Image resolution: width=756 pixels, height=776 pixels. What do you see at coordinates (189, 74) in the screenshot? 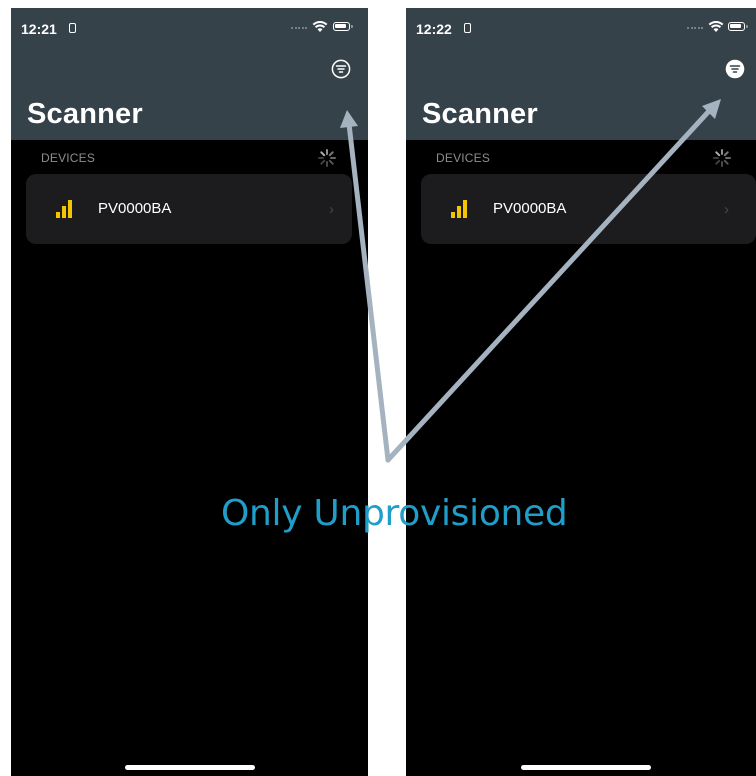
I see `navigation-bar: 12:21 Scanner` at bounding box center [189, 74].